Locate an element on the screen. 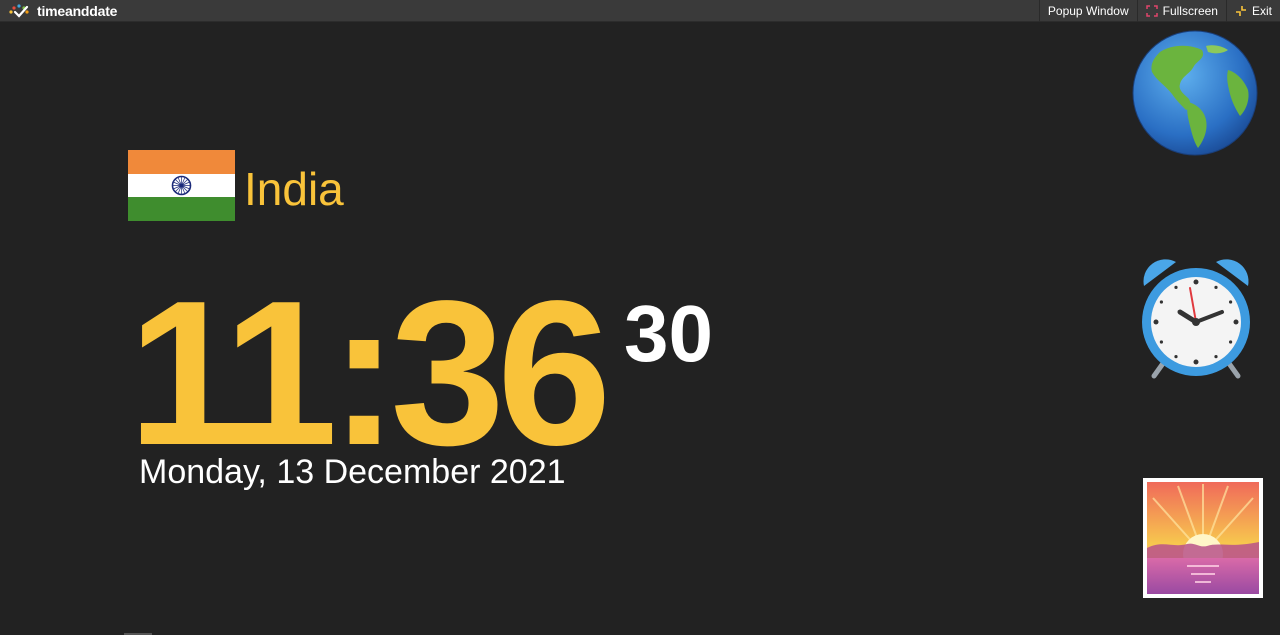  fullscreen-button: Fullscreen is located at coordinates (1181, 11).